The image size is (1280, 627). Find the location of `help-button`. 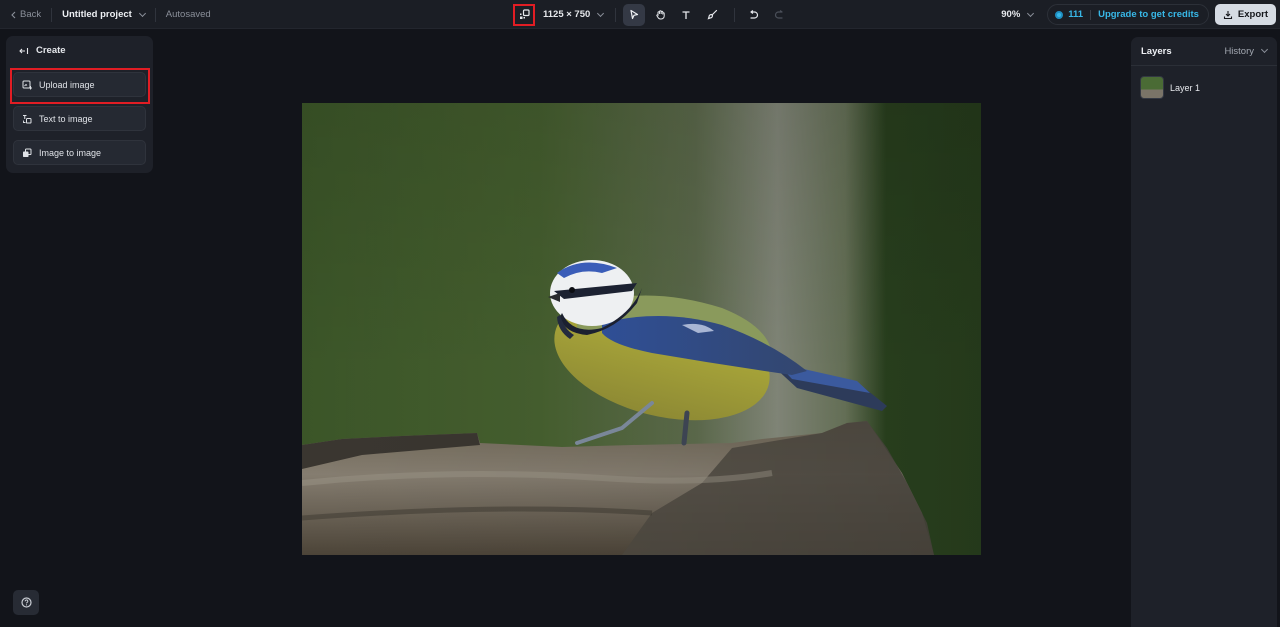

help-button is located at coordinates (26, 602).